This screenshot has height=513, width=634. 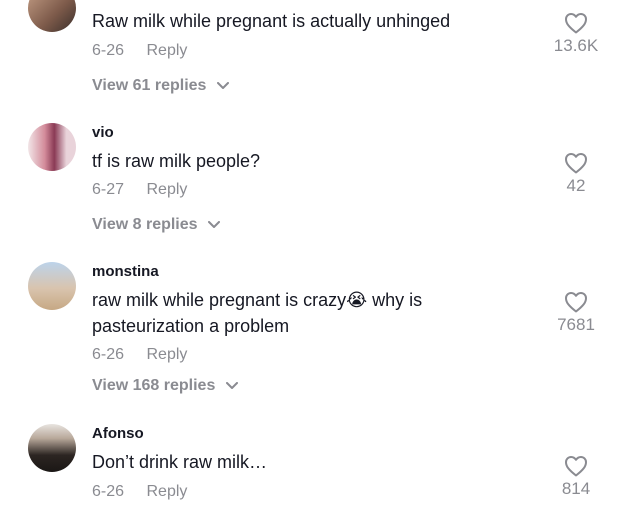 What do you see at coordinates (145, 224) in the screenshot?
I see `view-replies-label: View 8 replies` at bounding box center [145, 224].